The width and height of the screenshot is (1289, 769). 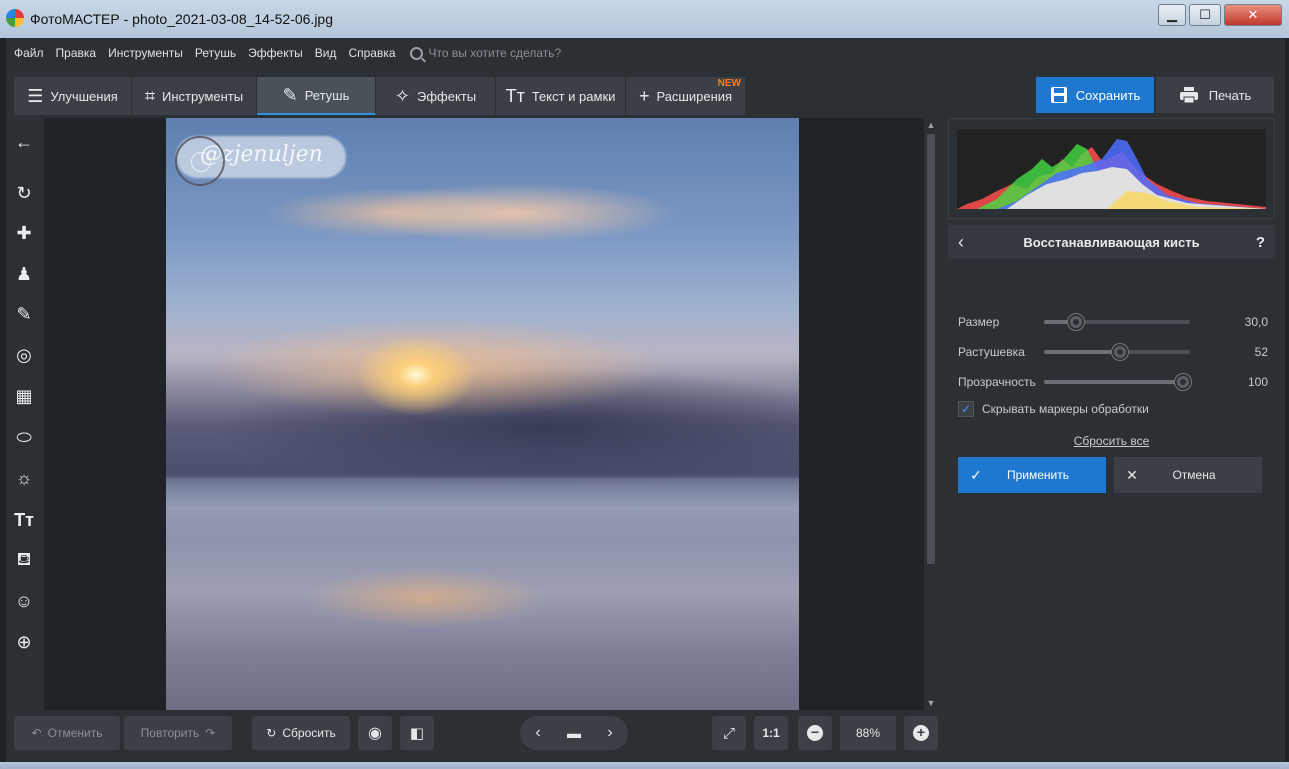 I want to click on zoom-out-button: −, so click(x=815, y=733).